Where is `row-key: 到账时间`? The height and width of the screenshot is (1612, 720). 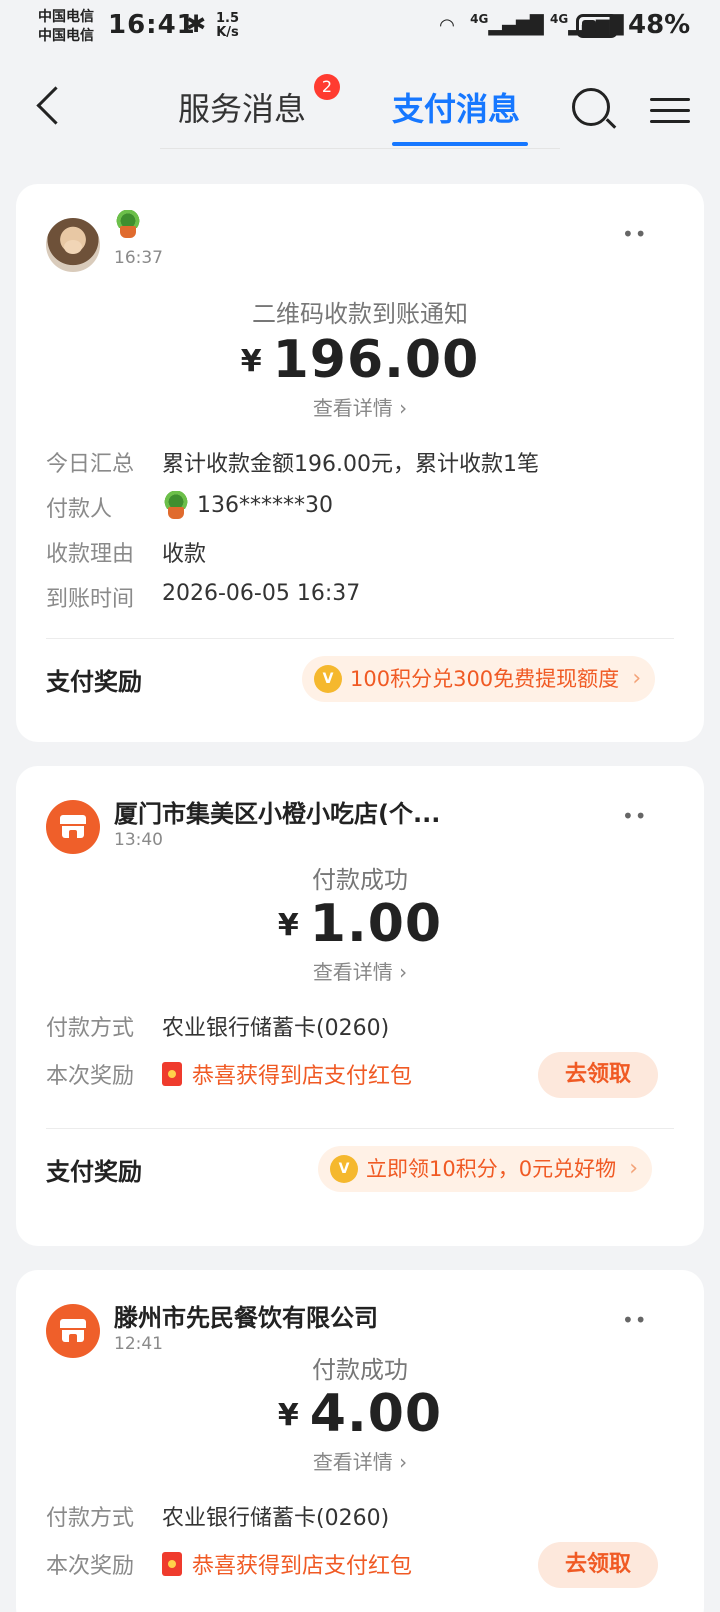 row-key: 到账时间 is located at coordinates (90, 599).